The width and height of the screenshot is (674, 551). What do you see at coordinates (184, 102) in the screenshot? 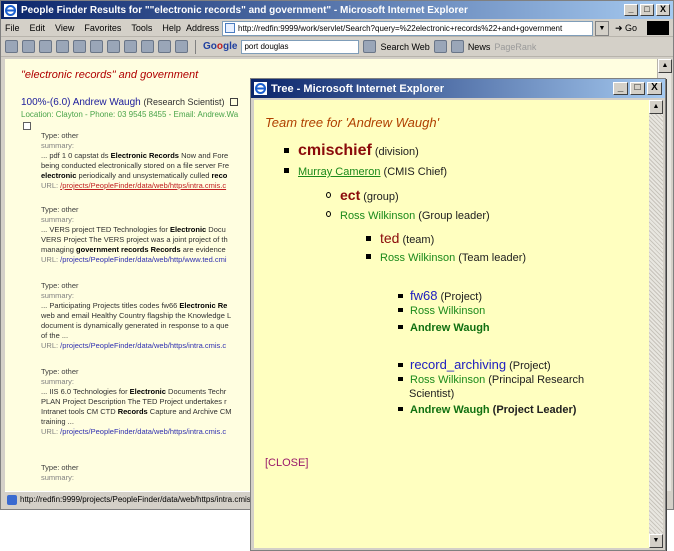
I see `person-role: (Research Scientist)` at bounding box center [184, 102].